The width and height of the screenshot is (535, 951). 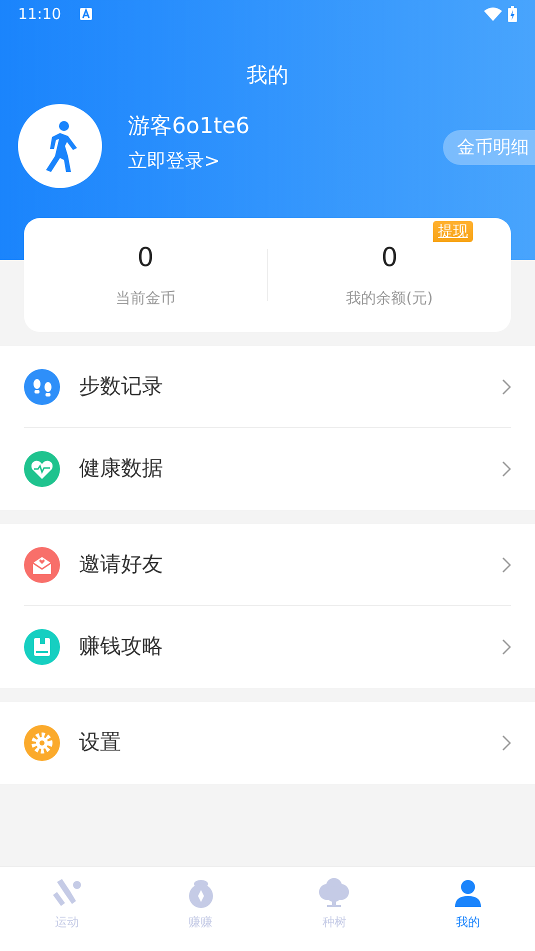 What do you see at coordinates (468, 909) in the screenshot?
I see `tab: 我的` at bounding box center [468, 909].